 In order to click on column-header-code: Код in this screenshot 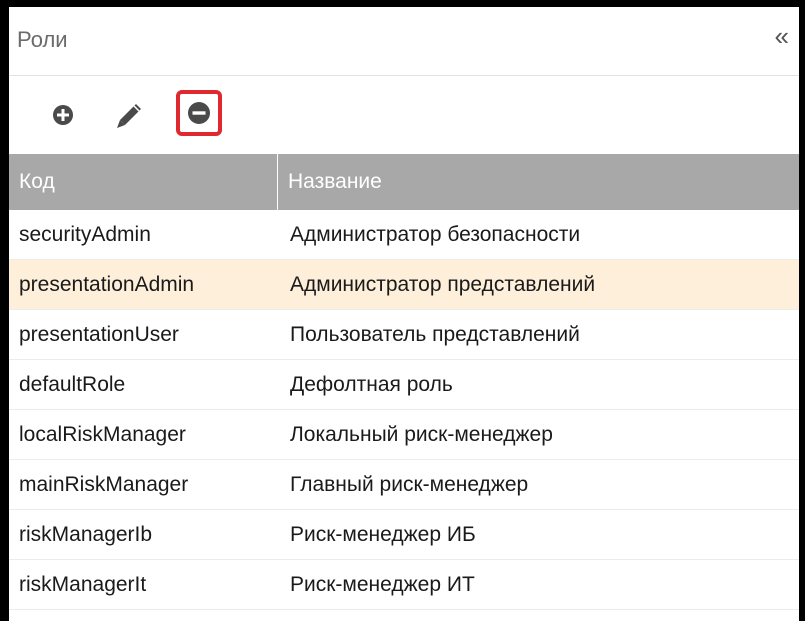, I will do `click(143, 182)`.